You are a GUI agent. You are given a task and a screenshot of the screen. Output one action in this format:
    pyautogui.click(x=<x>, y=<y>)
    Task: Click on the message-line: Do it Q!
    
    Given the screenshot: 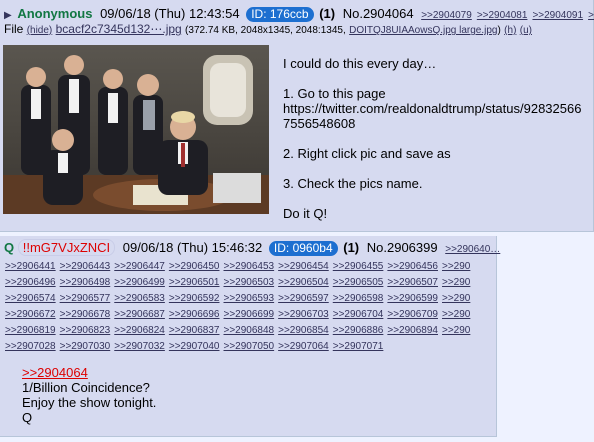 What is the action you would take?
    pyautogui.click(x=305, y=213)
    